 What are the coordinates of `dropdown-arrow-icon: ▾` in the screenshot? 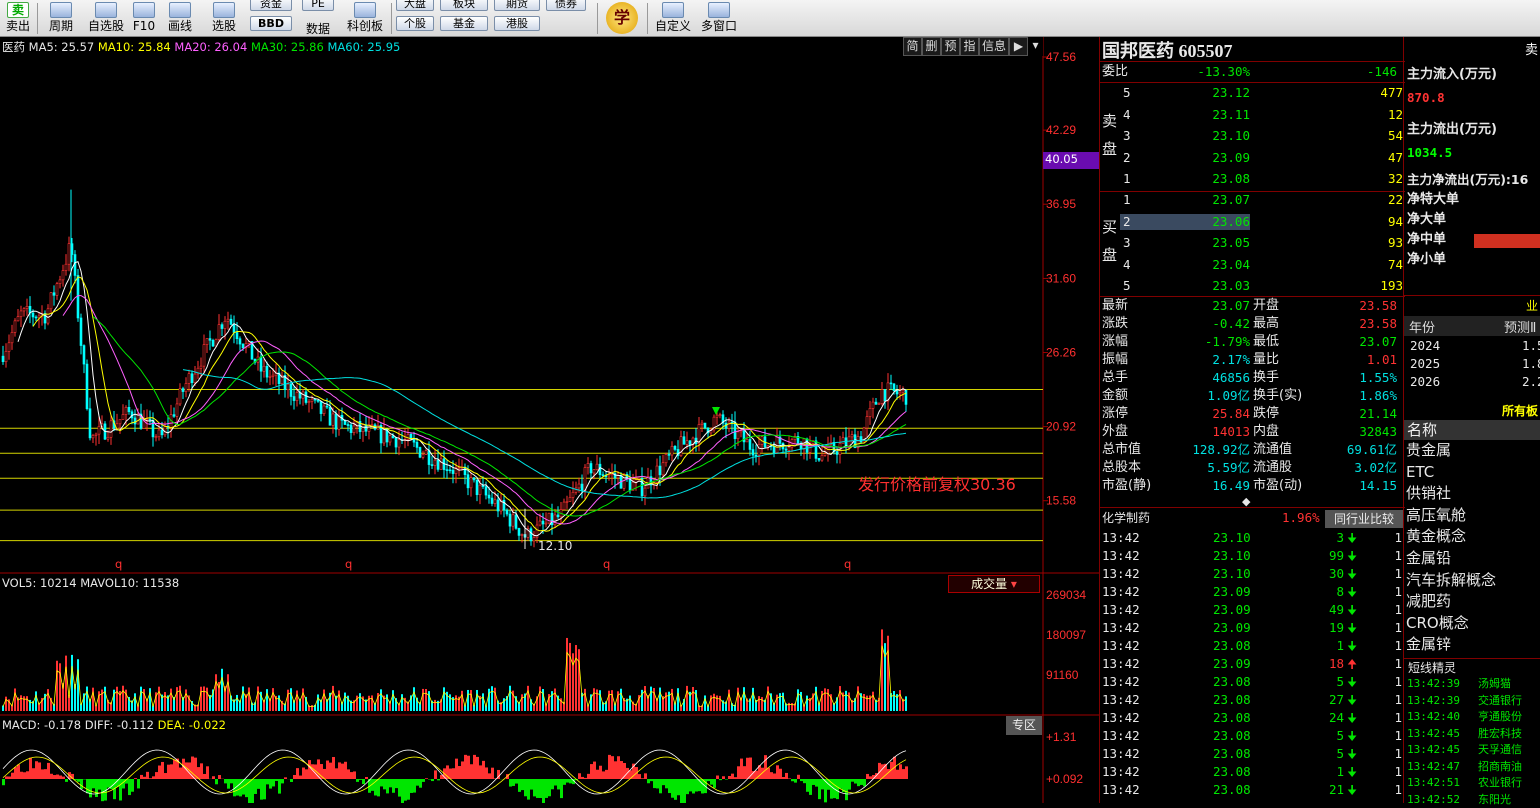 It's located at (1012, 584).